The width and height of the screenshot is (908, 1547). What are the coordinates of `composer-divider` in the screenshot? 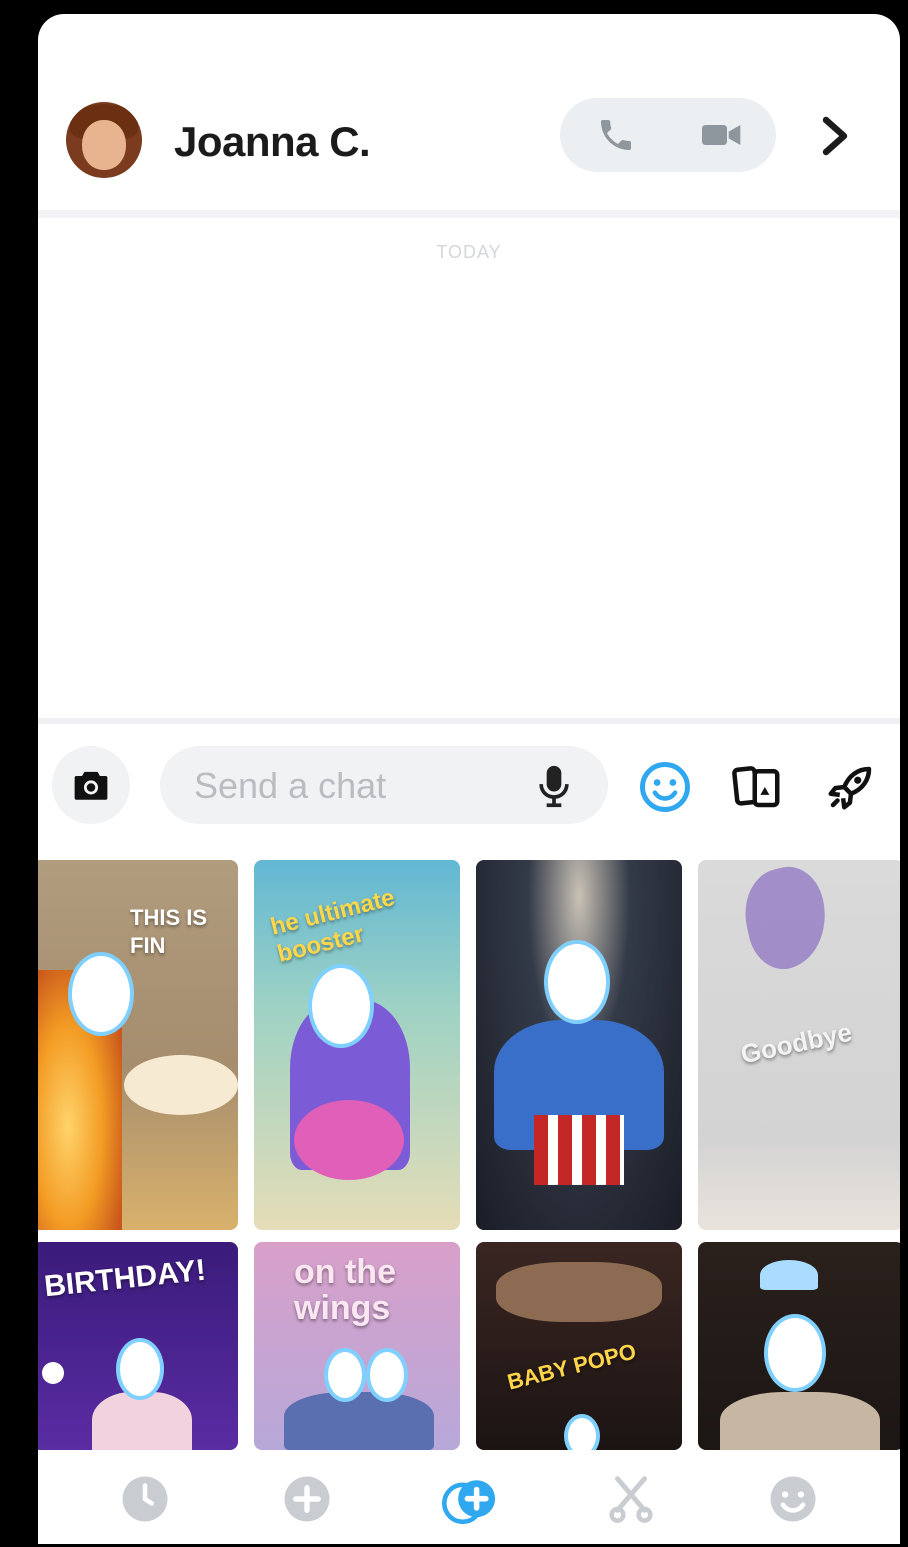 It's located at (469, 721).